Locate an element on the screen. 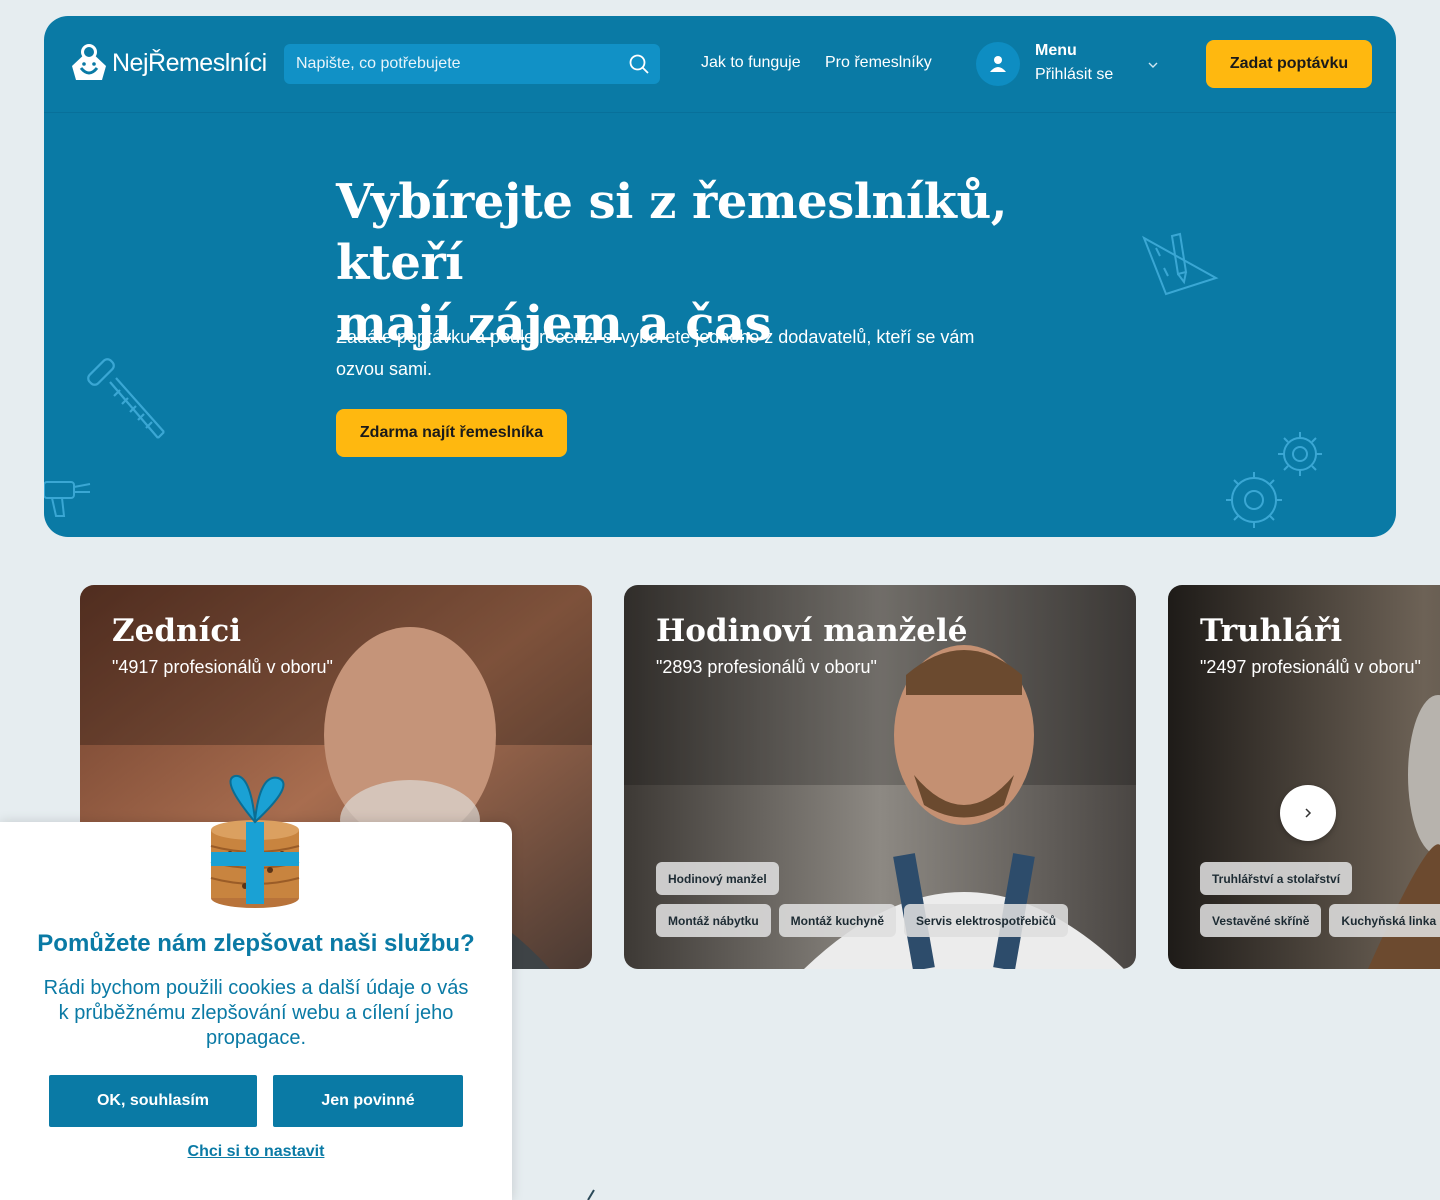 The image size is (1440, 1200). cookie-gift-icon is located at coordinates (255, 841).